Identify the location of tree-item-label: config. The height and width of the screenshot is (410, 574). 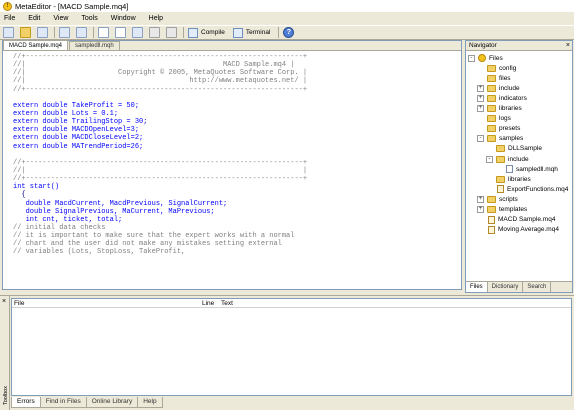
(508, 68).